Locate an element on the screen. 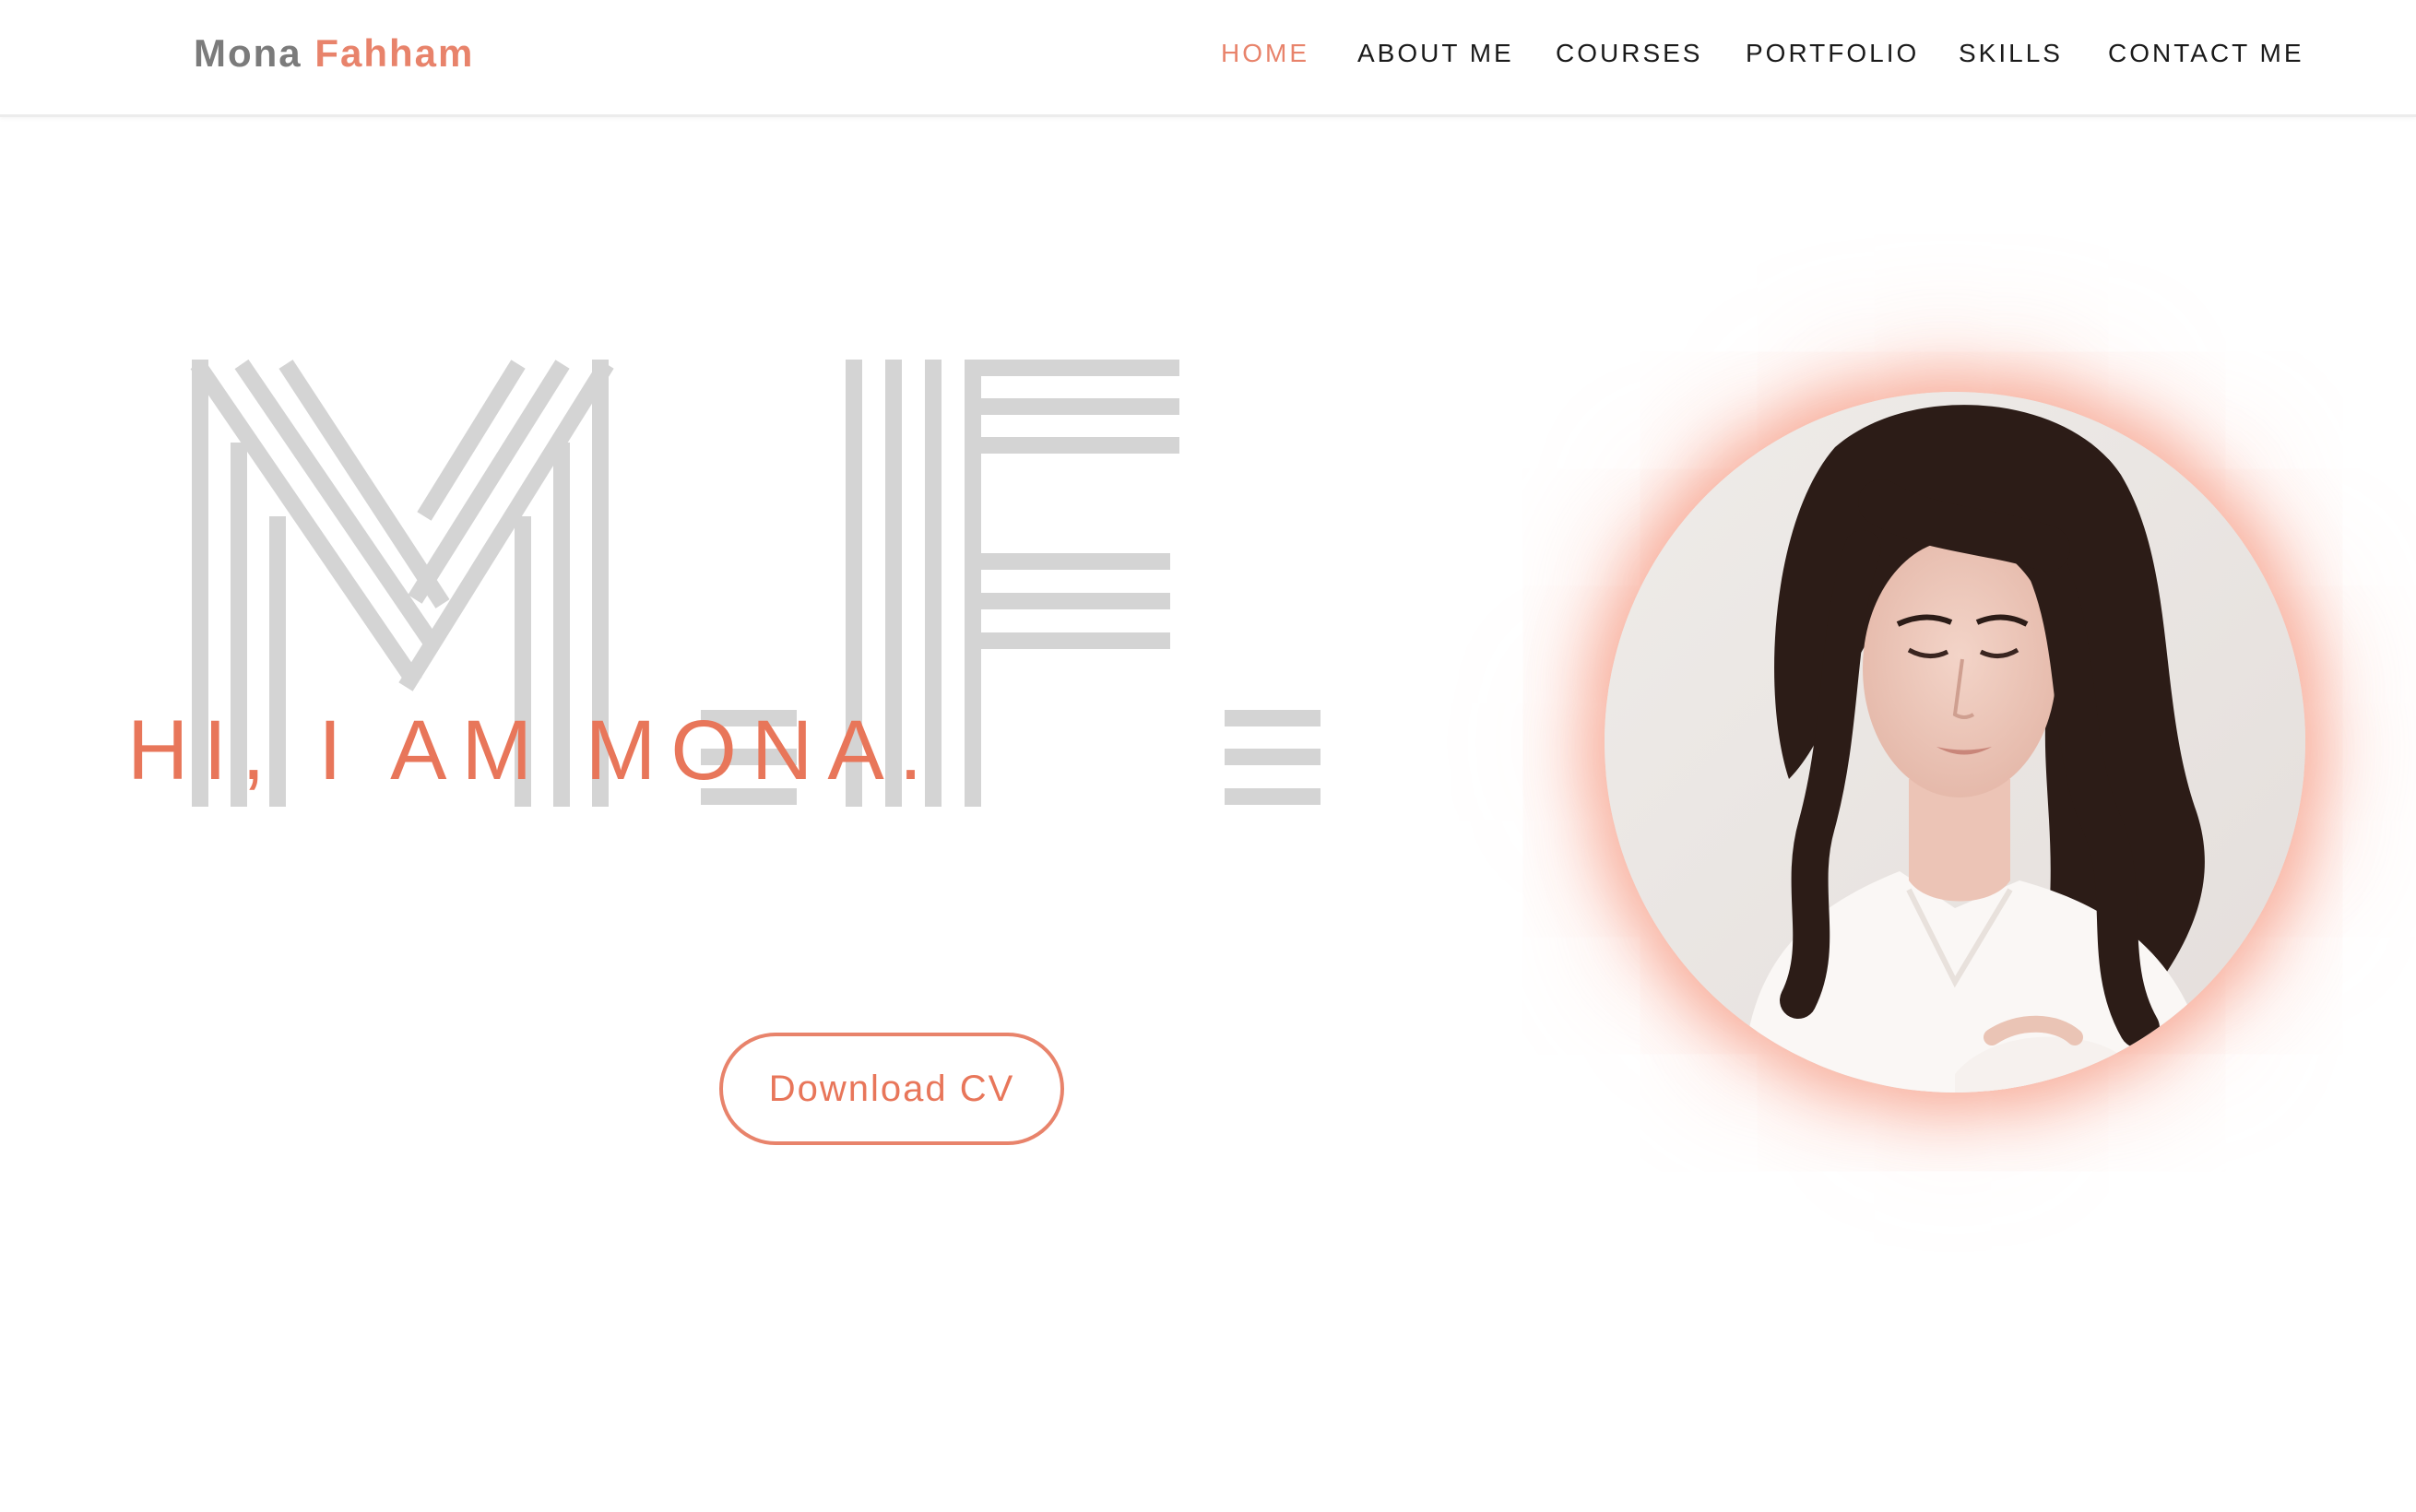 The width and height of the screenshot is (2416, 1512). download-cv-button: Download CV is located at coordinates (892, 1089).